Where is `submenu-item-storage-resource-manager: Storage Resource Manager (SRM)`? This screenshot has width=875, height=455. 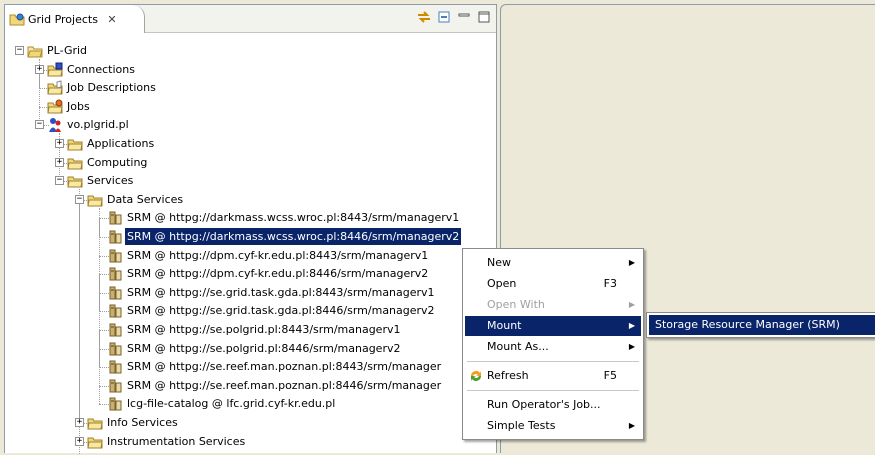
submenu-item-storage-resource-manager: Storage Resource Manager (SRM) is located at coordinates (762, 325).